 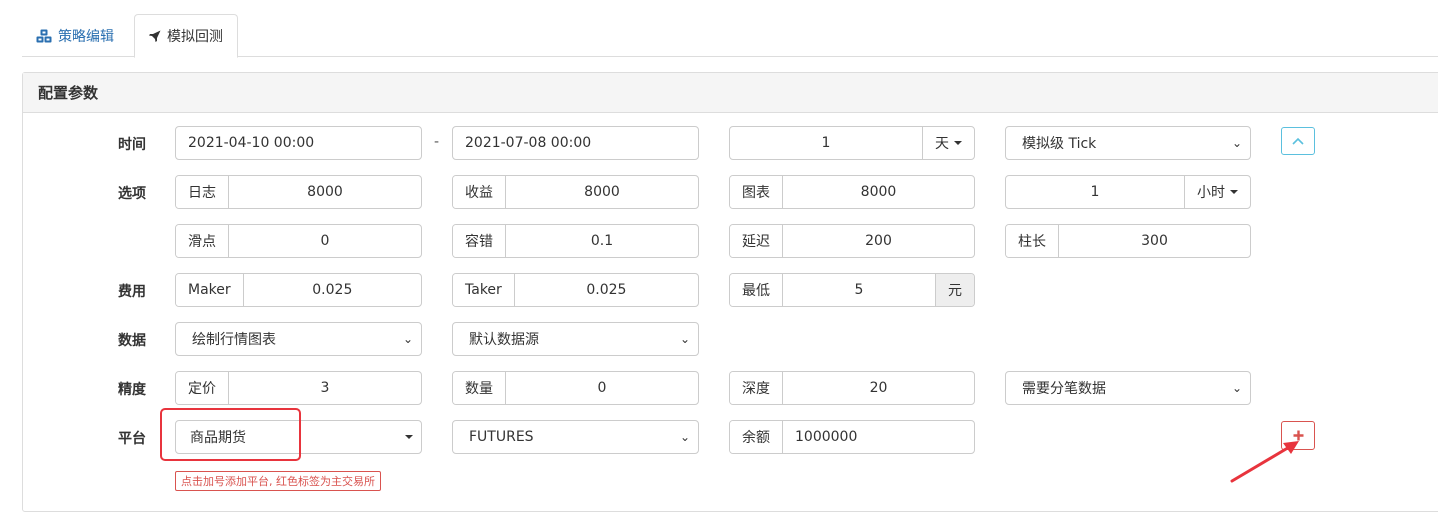 I want to click on interval-group: 1 小时, so click(x=1128, y=192).